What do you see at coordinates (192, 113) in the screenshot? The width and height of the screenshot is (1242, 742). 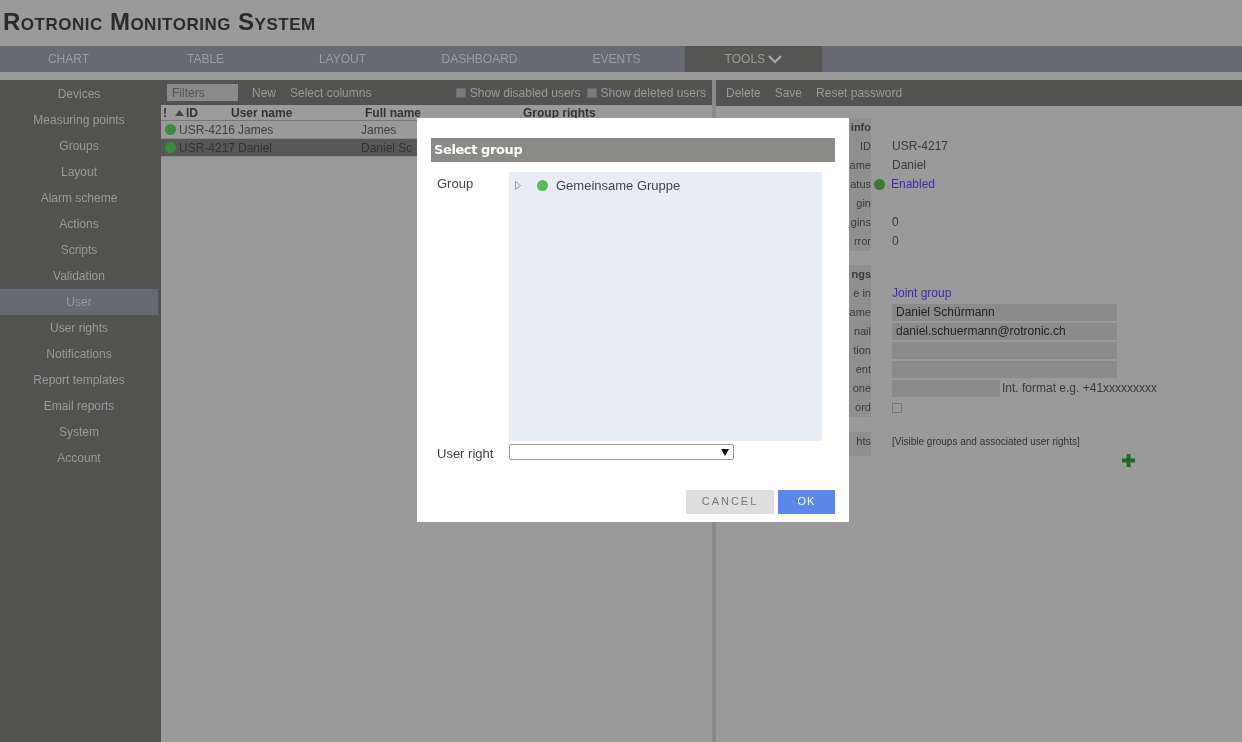 I see `column-header: ID` at bounding box center [192, 113].